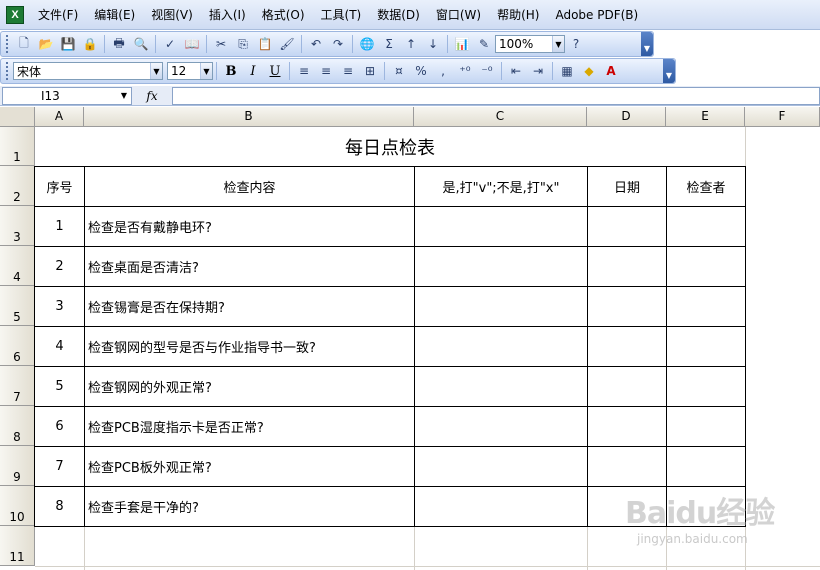 This screenshot has height=570, width=820. What do you see at coordinates (17, 346) in the screenshot?
I see `row-header-6: 6` at bounding box center [17, 346].